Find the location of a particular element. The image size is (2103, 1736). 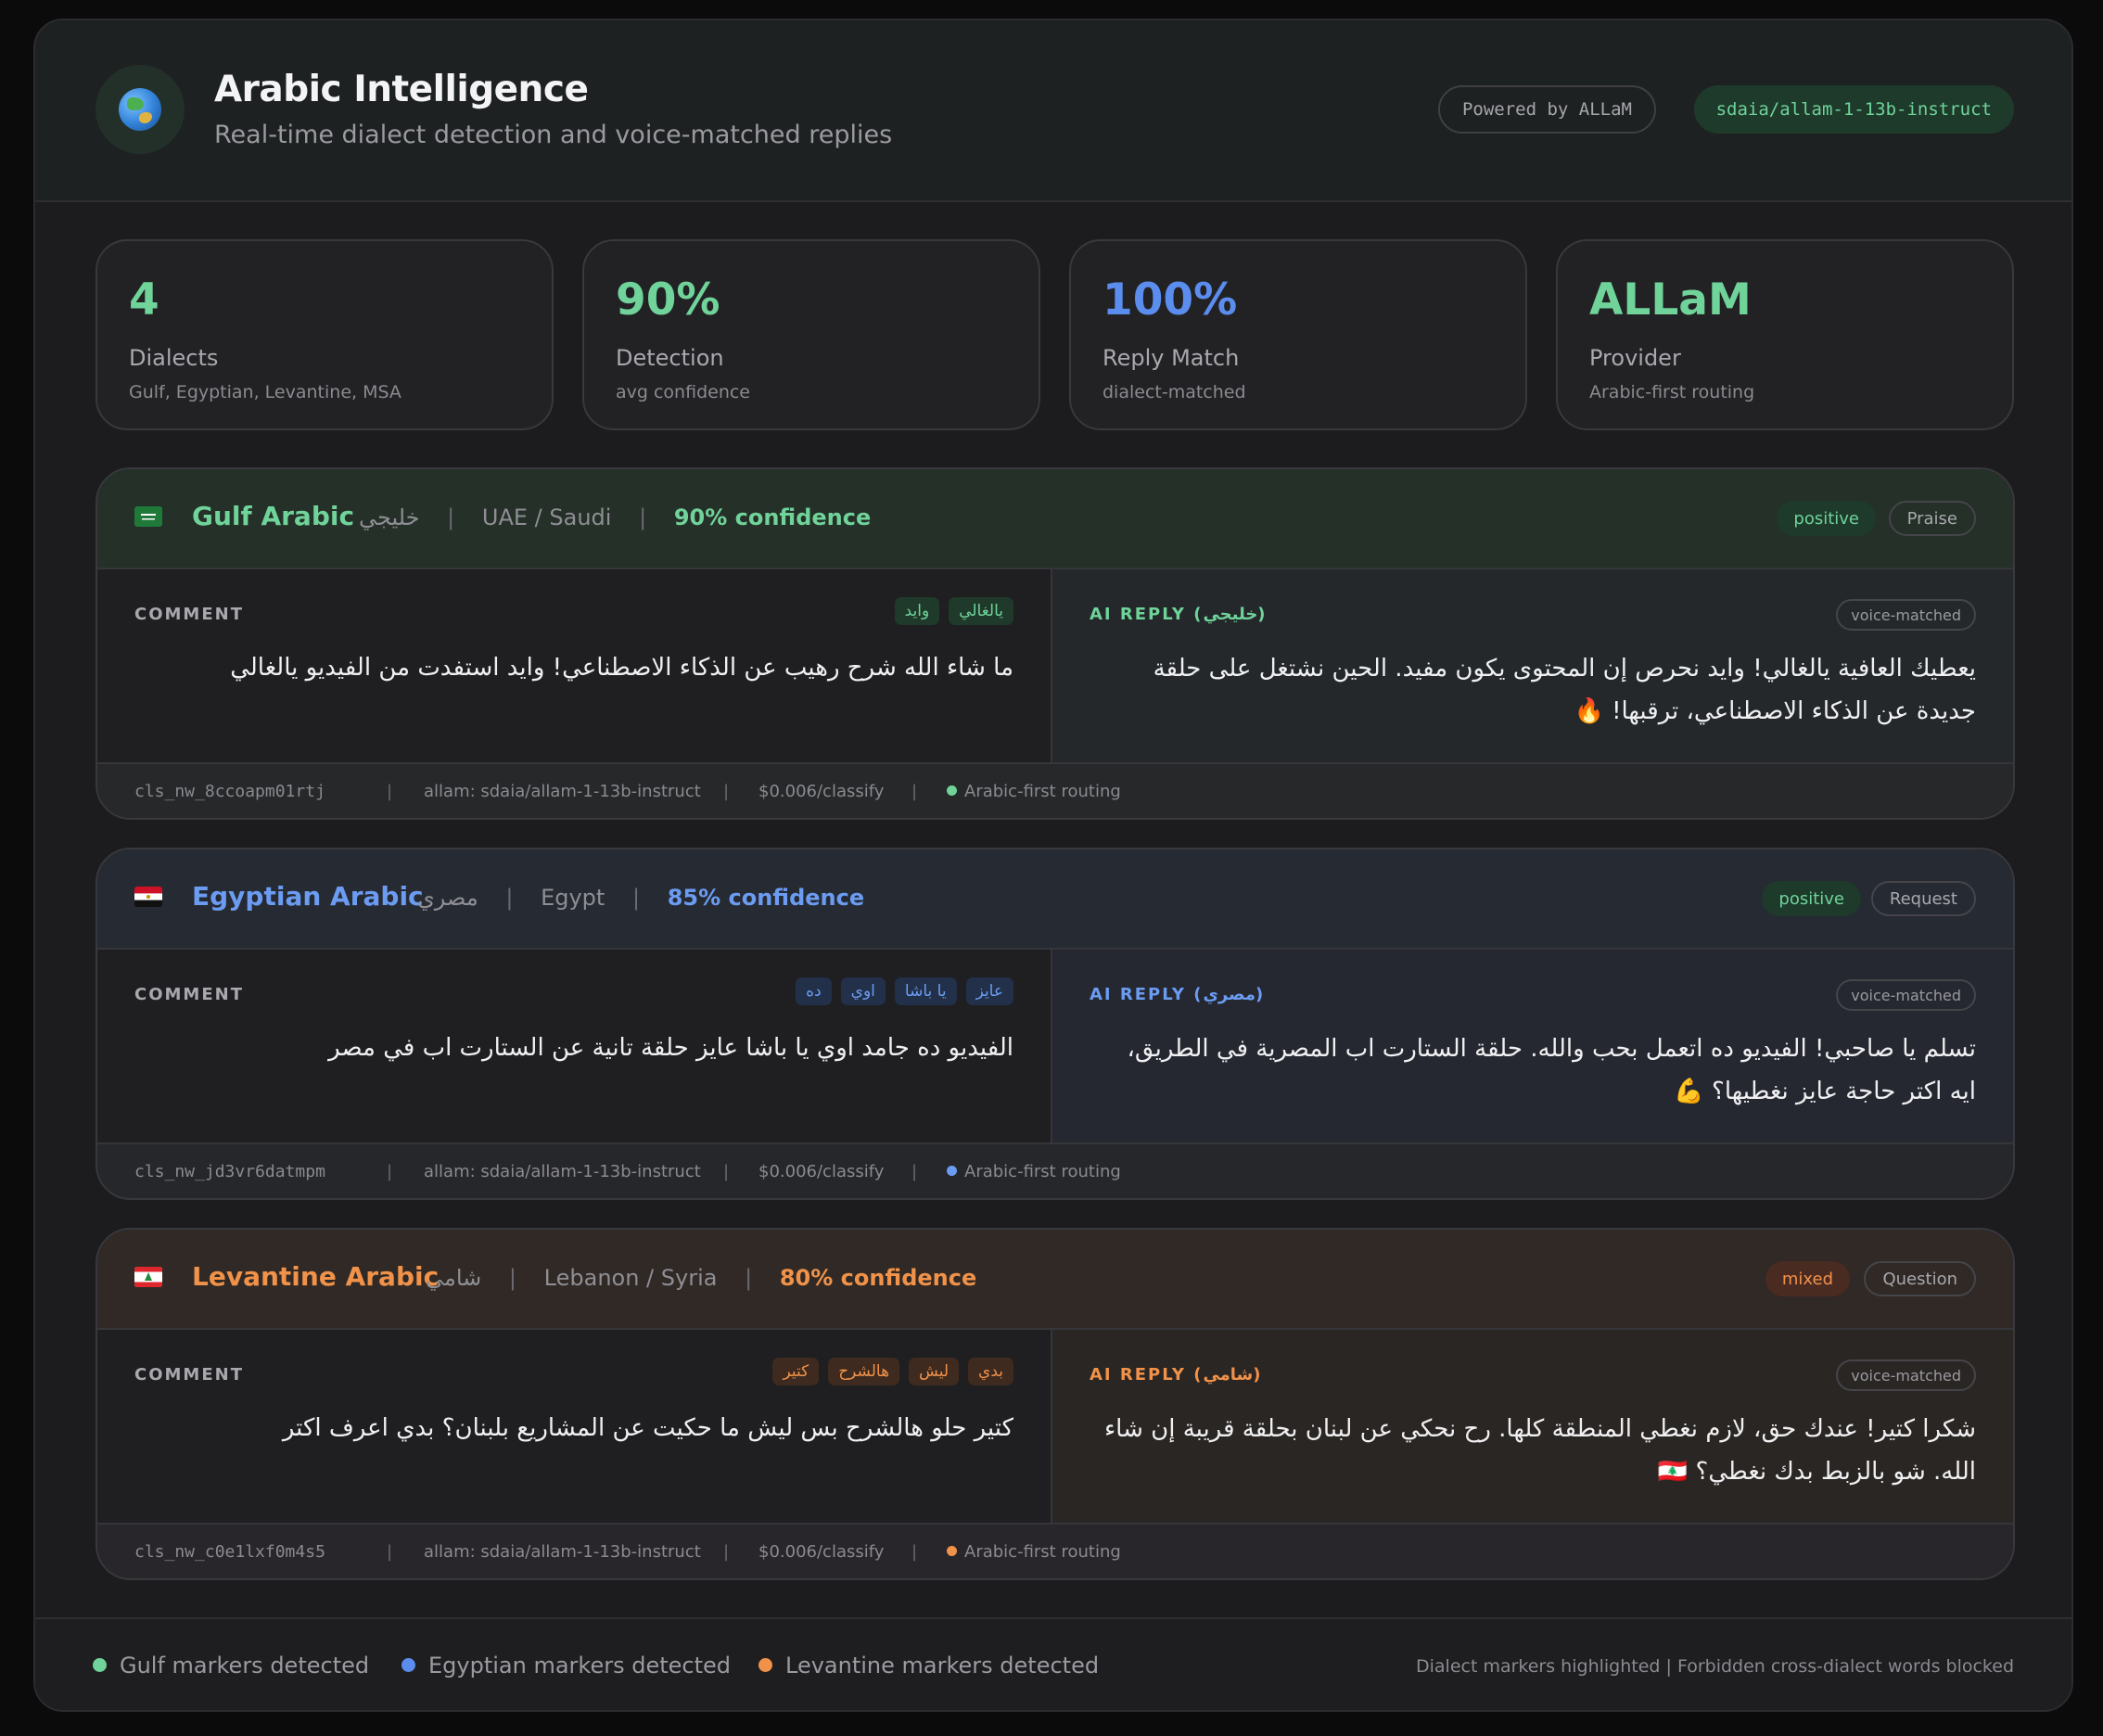

classification-id: cls_nw_jd3vr6datmpm is located at coordinates (229, 1172).